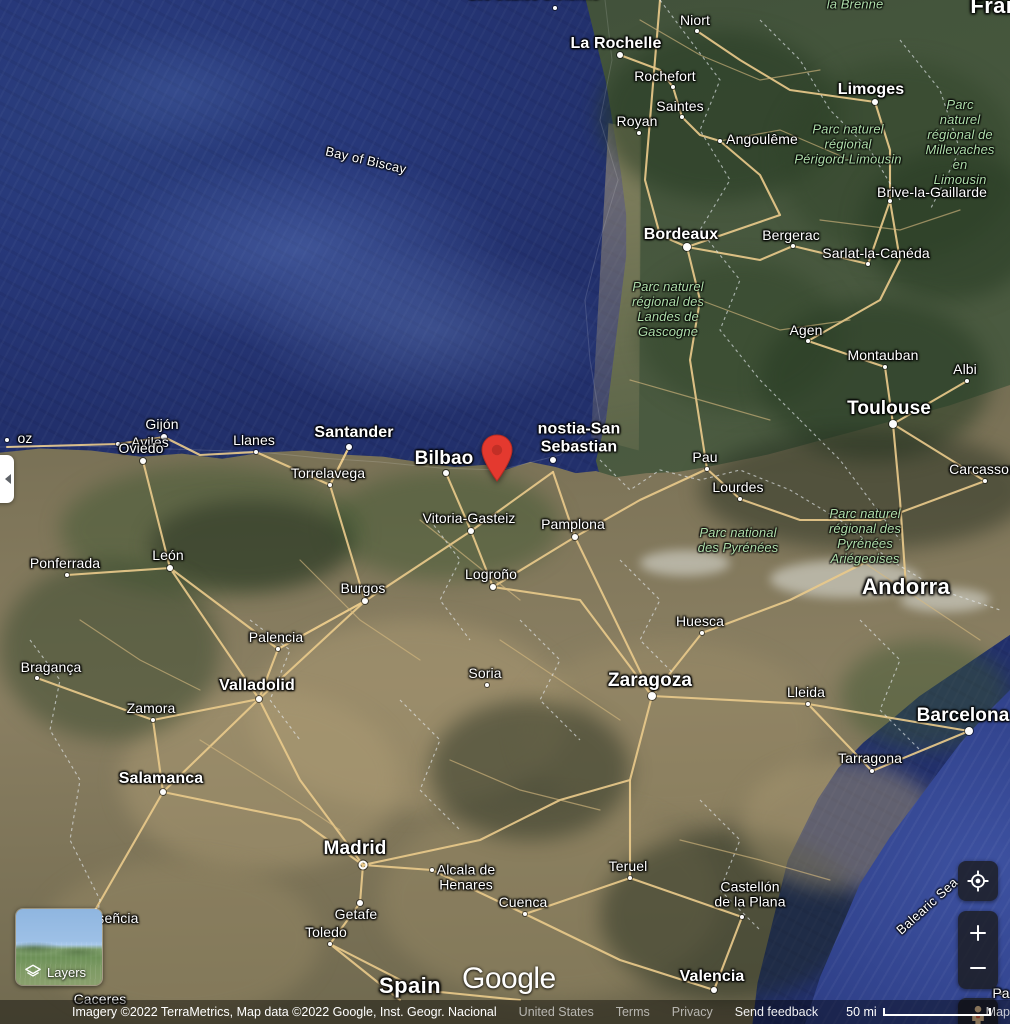 The height and width of the screenshot is (1024, 1010). Describe the element at coordinates (936, 1012) in the screenshot. I see `map-scale-bar` at that location.